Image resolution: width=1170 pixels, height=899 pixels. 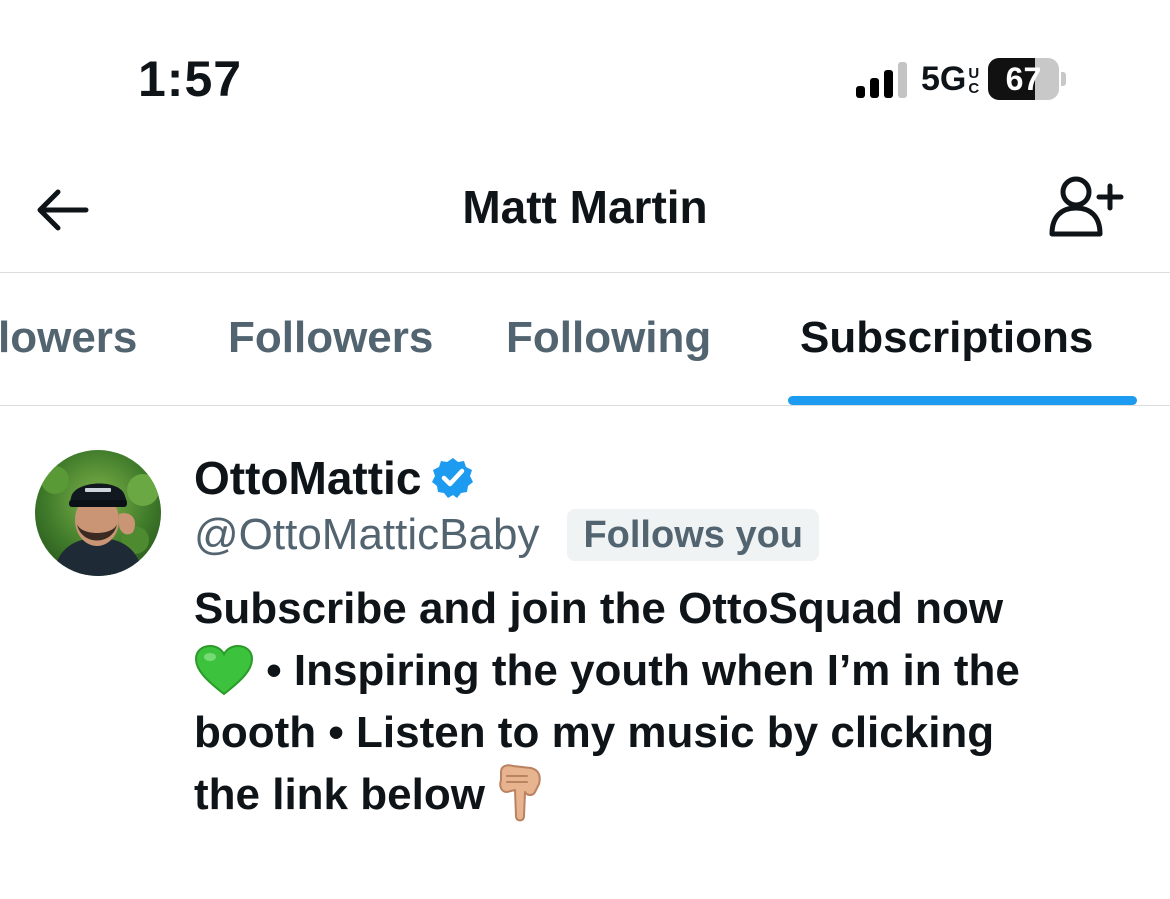 What do you see at coordinates (520, 793) in the screenshot?
I see `backhand-index-pointing-down-icon` at bounding box center [520, 793].